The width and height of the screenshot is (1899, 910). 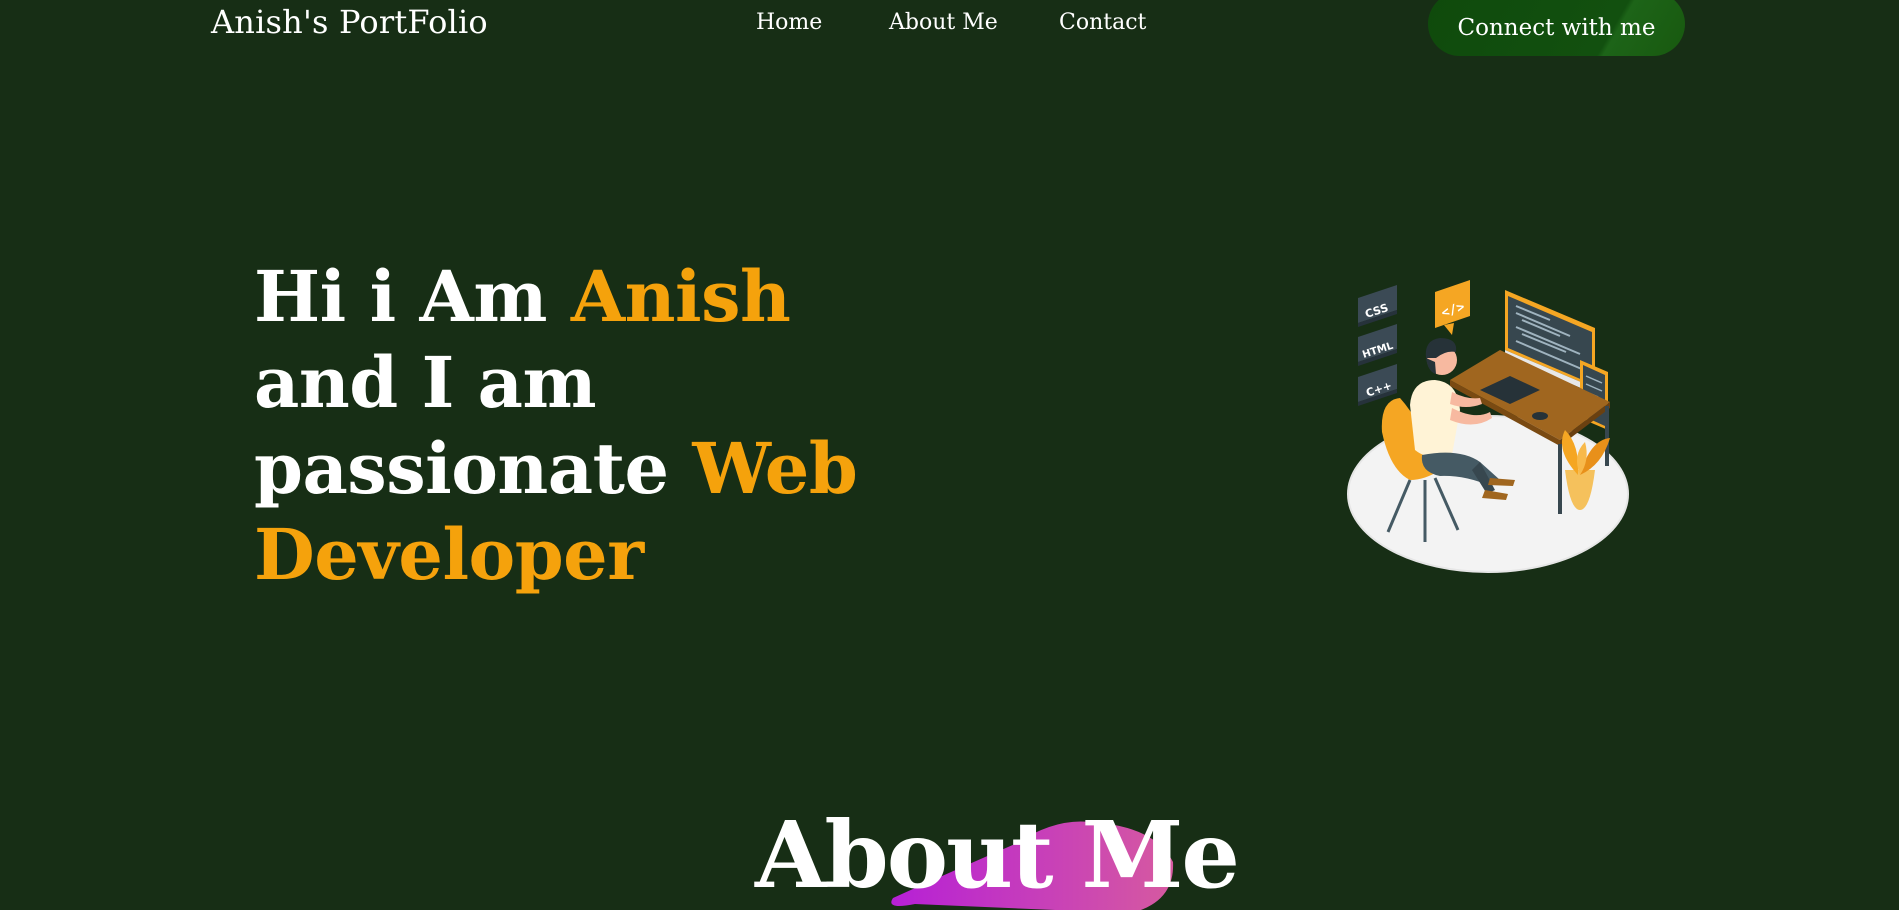 What do you see at coordinates (473, 468) in the screenshot?
I see `hero-passionate: passionate` at bounding box center [473, 468].